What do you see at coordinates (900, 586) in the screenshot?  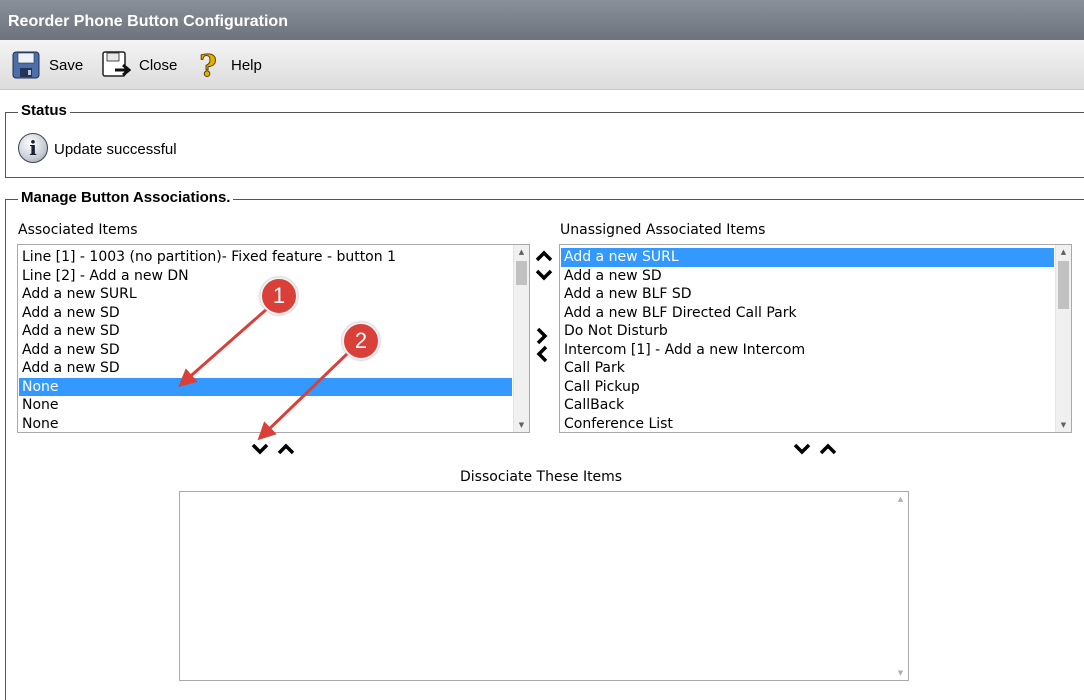 I see `dissociate-scrollbar: ▲ ▼` at bounding box center [900, 586].